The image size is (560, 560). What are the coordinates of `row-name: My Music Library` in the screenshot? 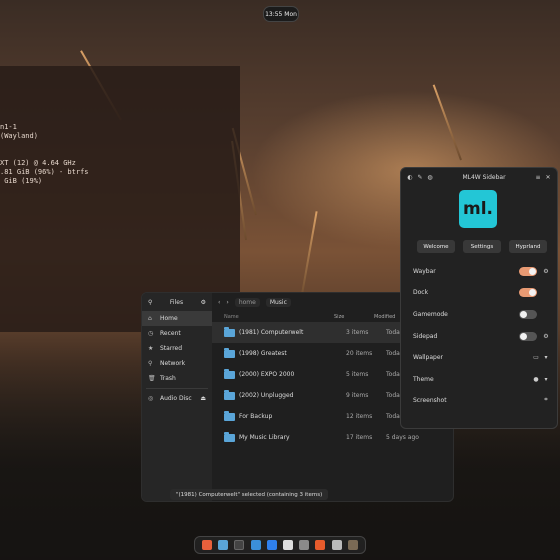 It's located at (264, 437).